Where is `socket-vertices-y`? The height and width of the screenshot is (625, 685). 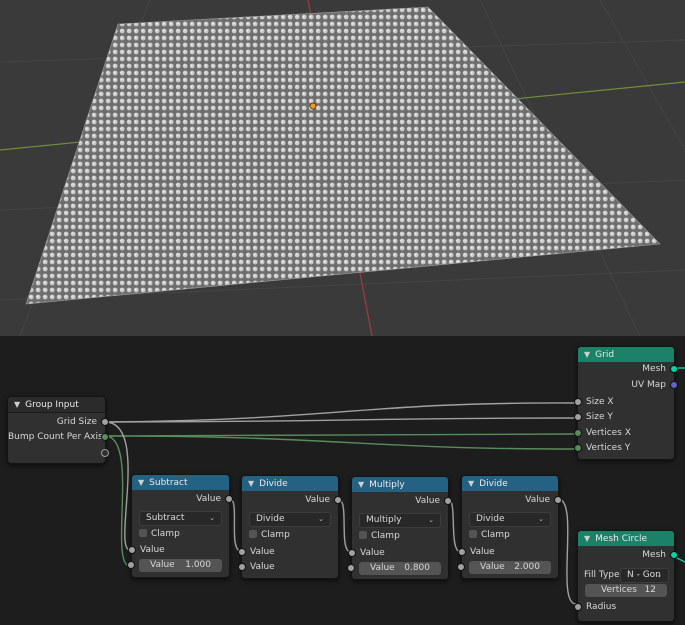
socket-vertices-y is located at coordinates (578, 448).